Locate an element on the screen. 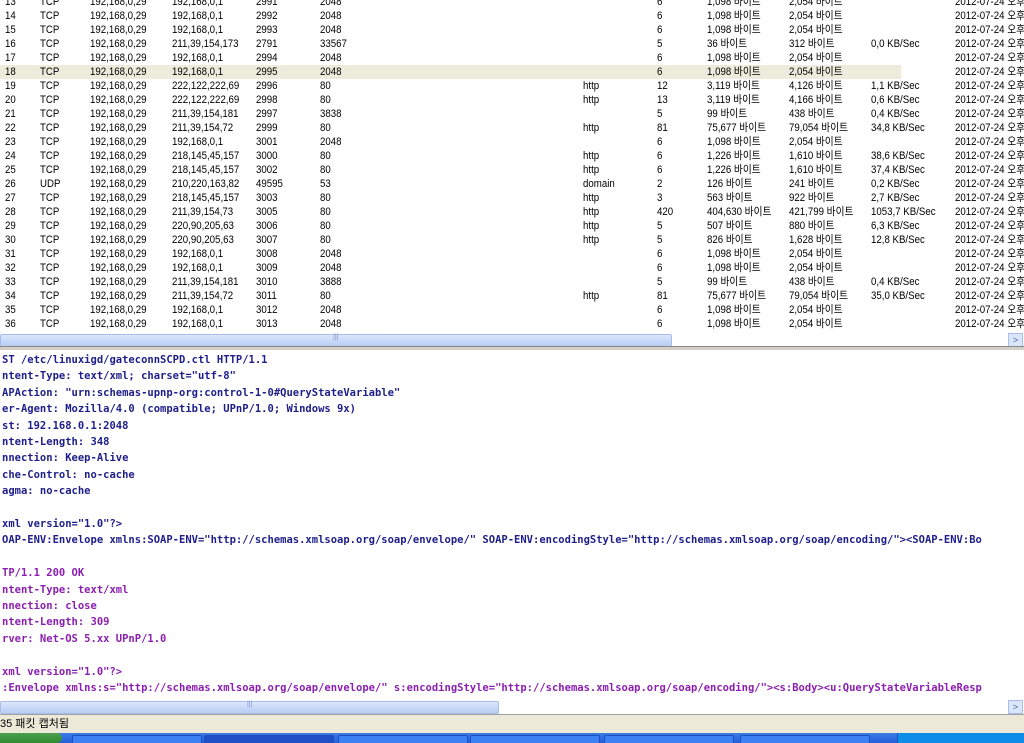 The height and width of the screenshot is (743, 1024). cell-src-port: 2996 is located at coordinates (266, 86).